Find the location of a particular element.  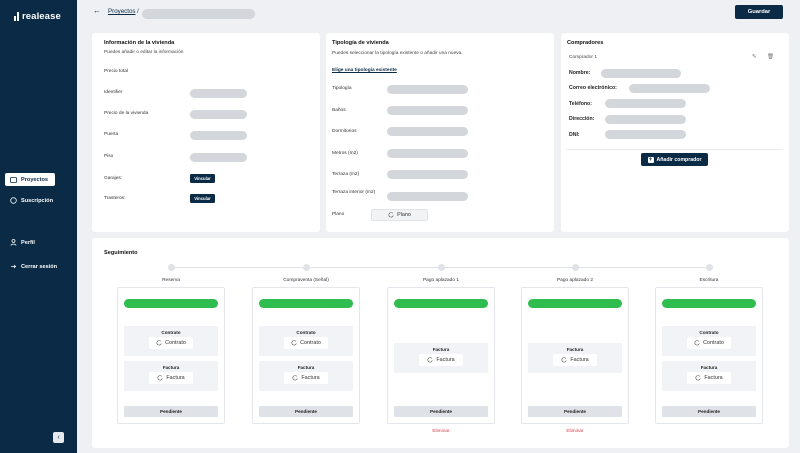

precio-vivienda-input is located at coordinates (218, 114).